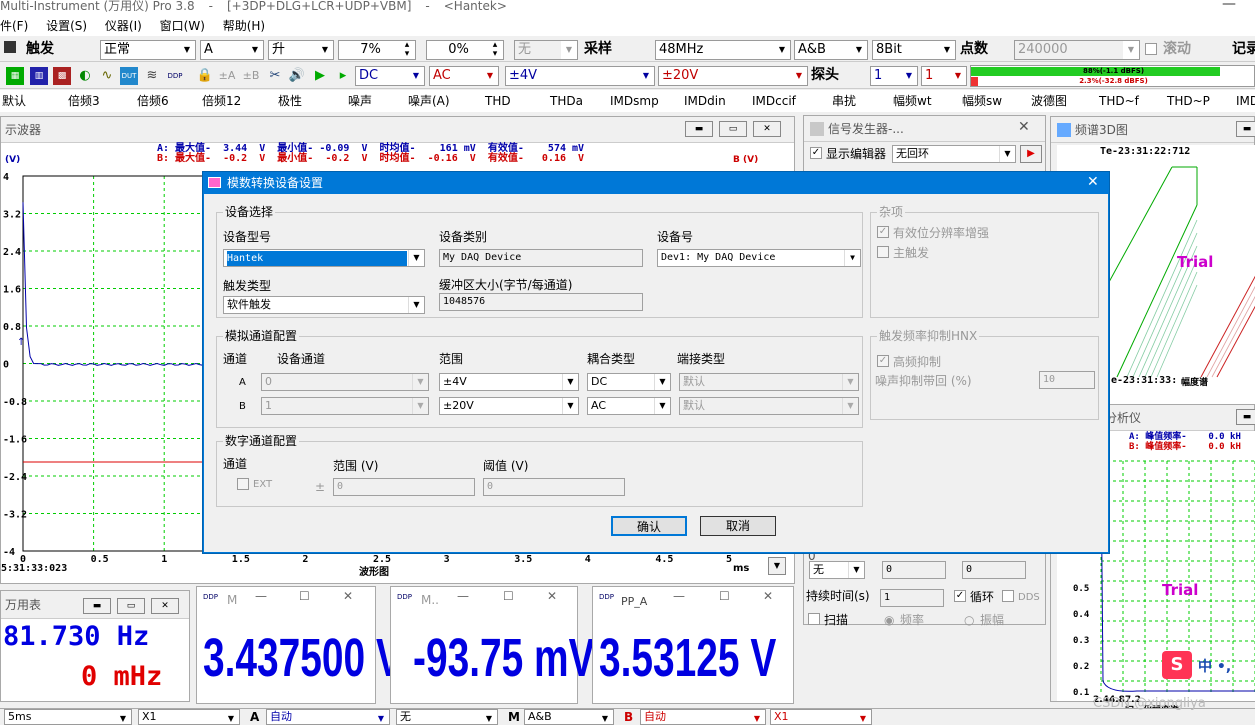 The width and height of the screenshot is (1255, 725). I want to click on x-multiplier-select: X1, so click(189, 717).